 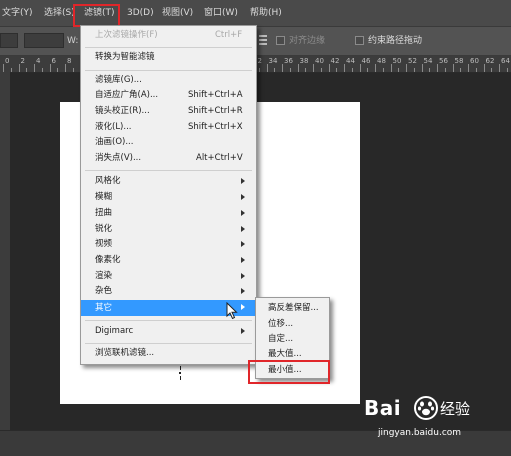 What do you see at coordinates (168, 197) in the screenshot?
I see `menu-item-blur: 模糊` at bounding box center [168, 197].